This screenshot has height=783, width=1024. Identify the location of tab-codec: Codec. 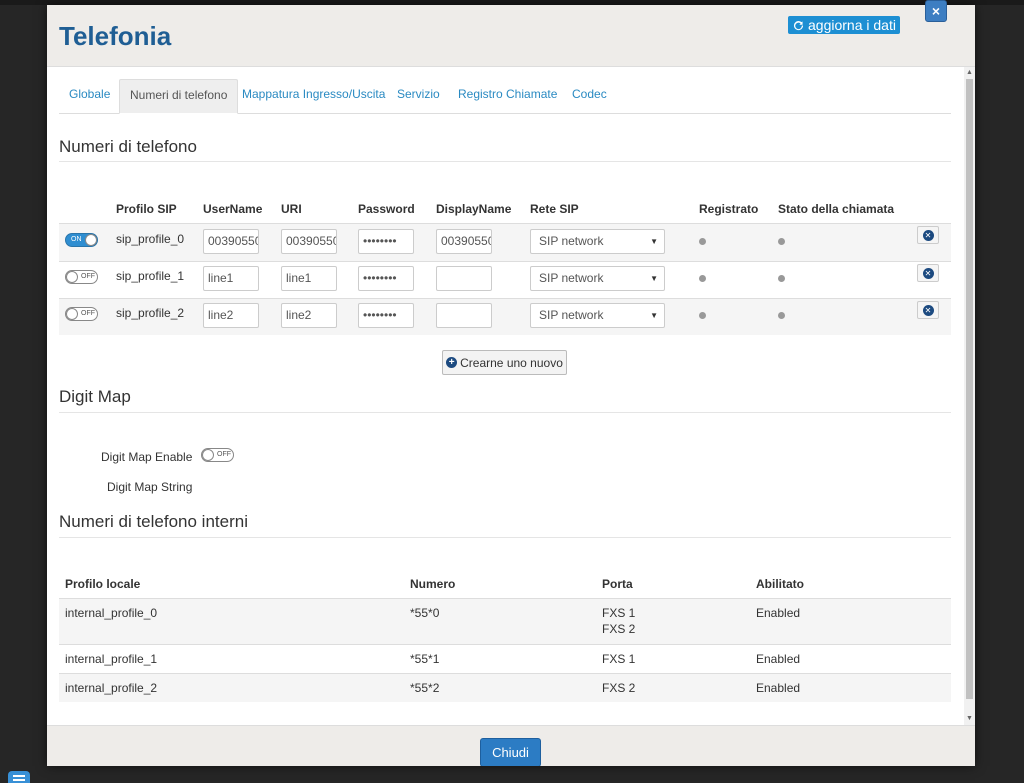
(589, 96).